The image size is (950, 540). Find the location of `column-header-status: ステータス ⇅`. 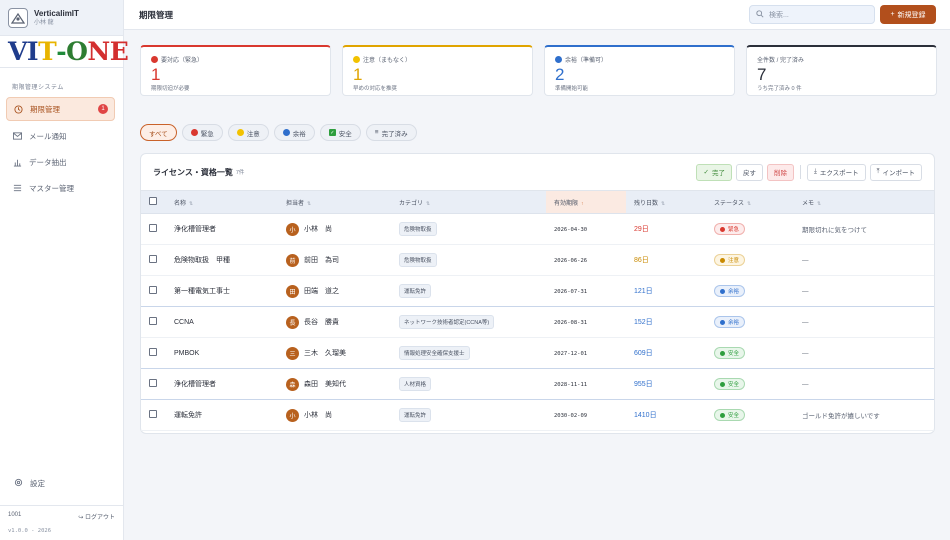

column-header-status: ステータス ⇅ is located at coordinates (750, 202).